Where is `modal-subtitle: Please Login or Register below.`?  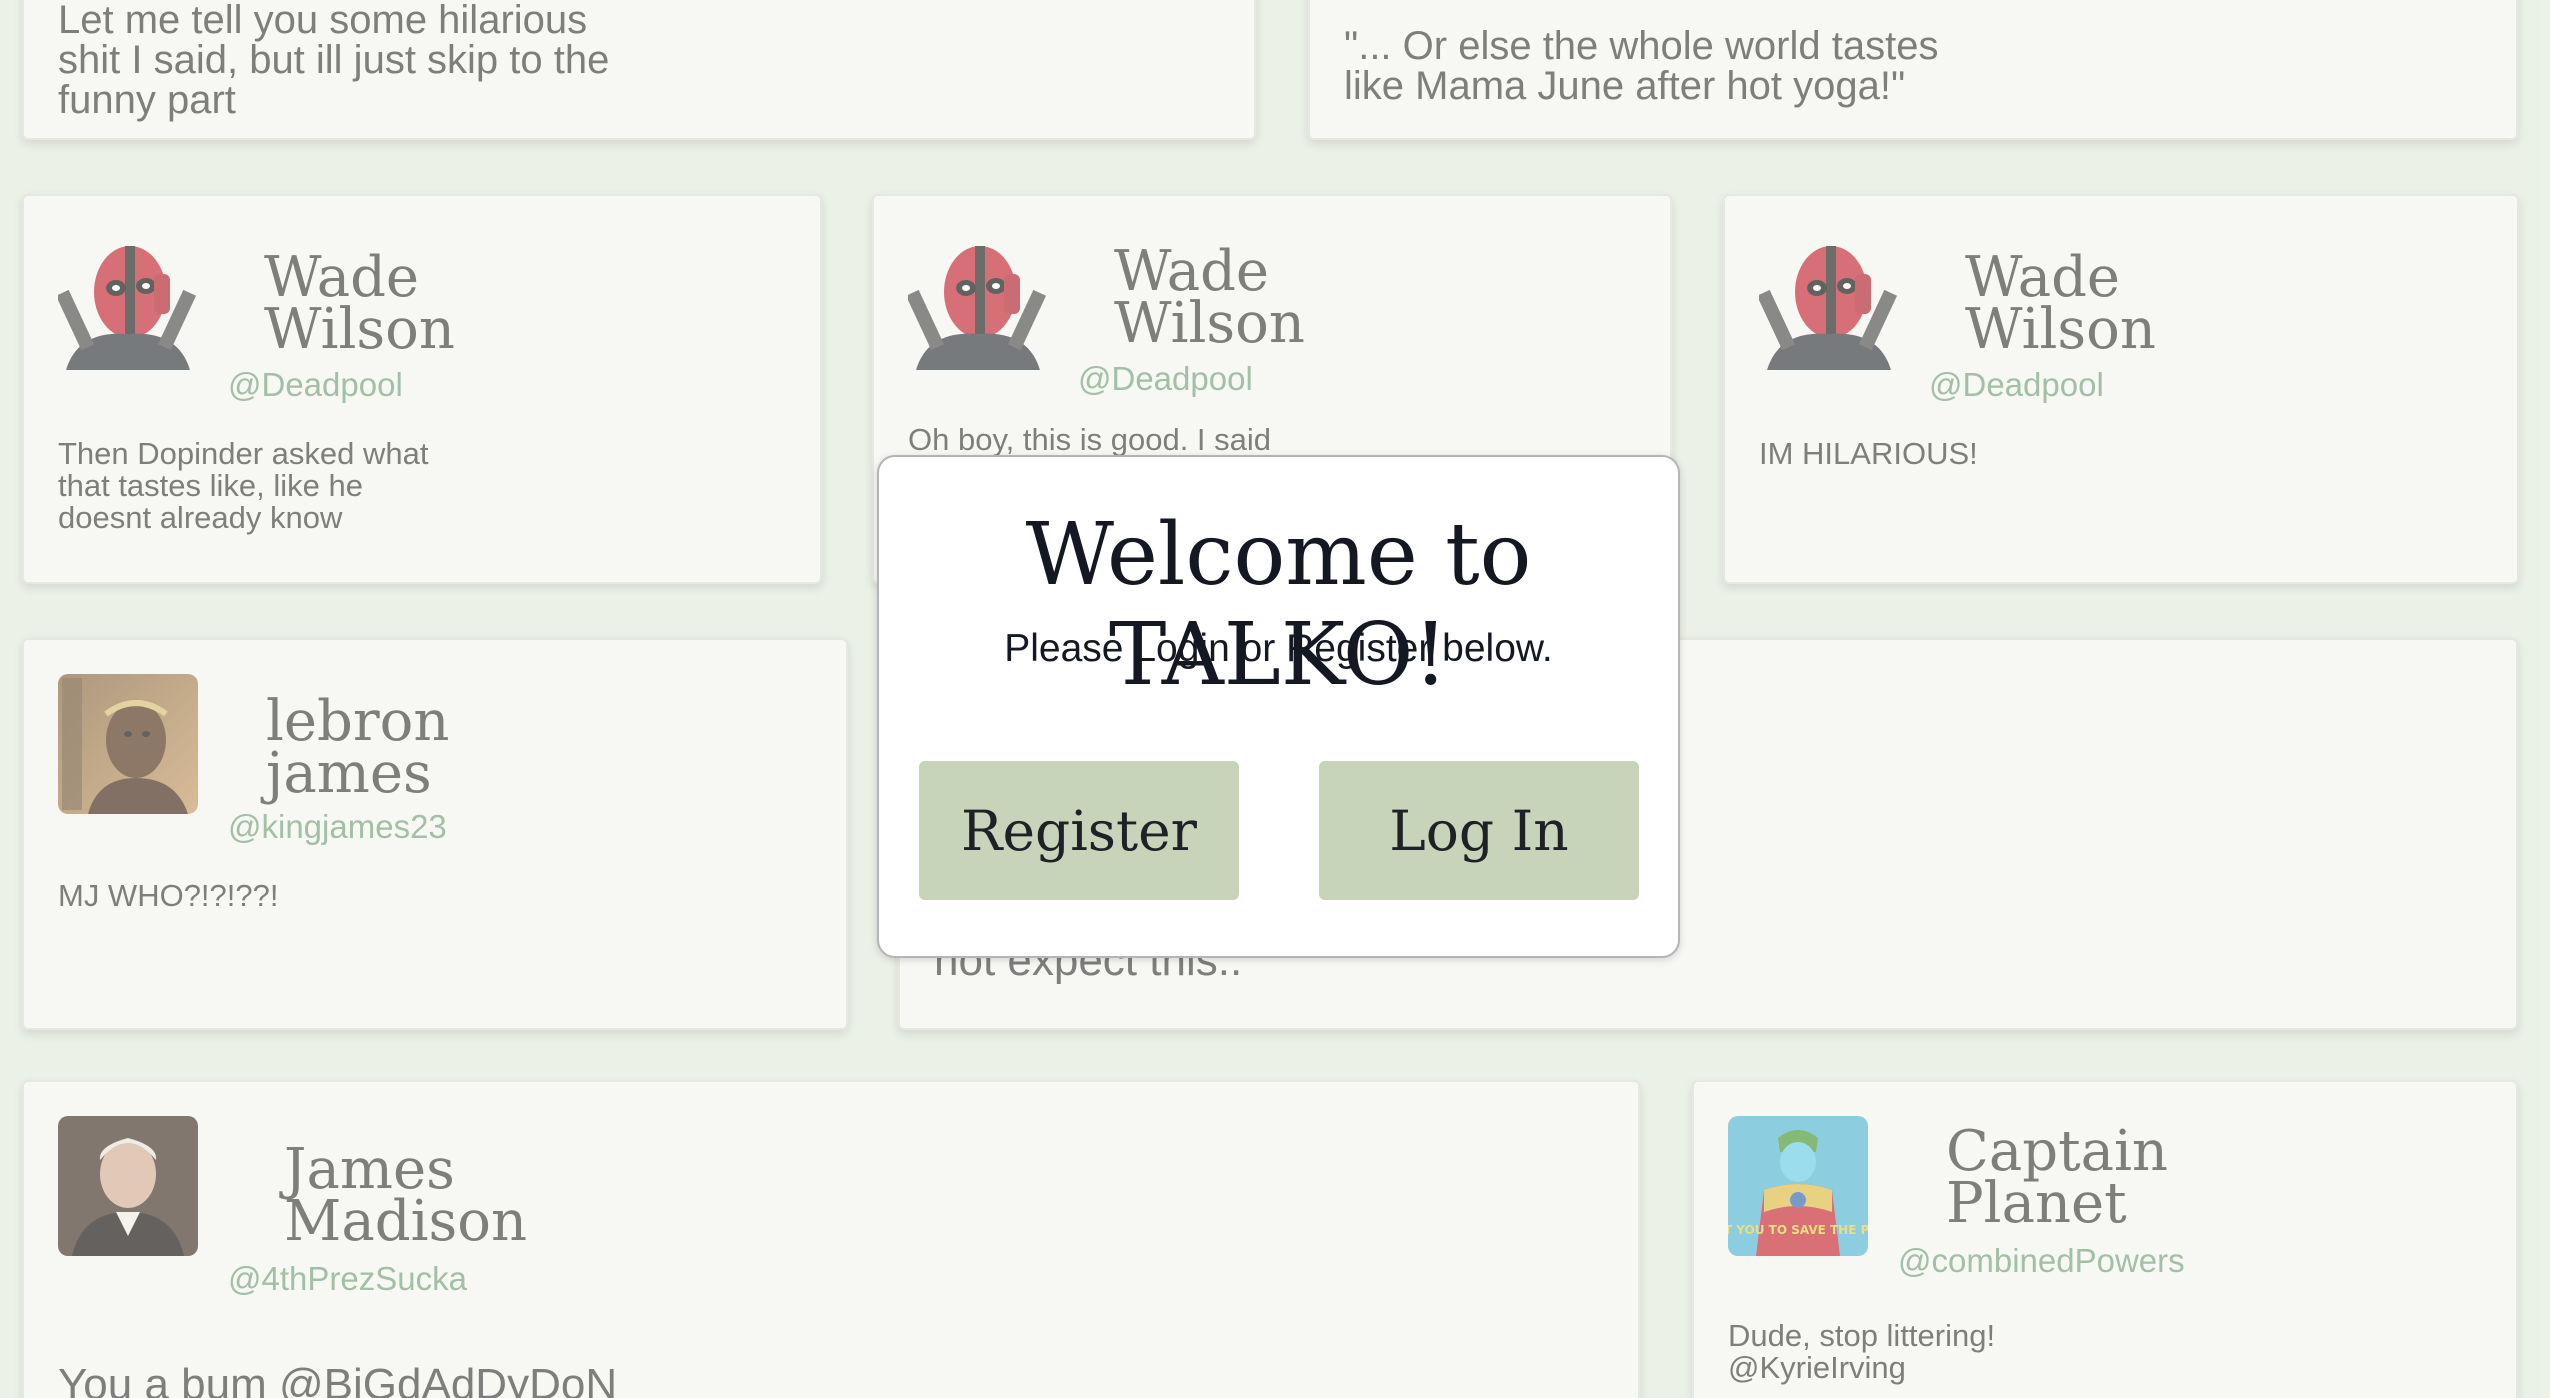
modal-subtitle: Please Login or Register below. is located at coordinates (1278, 648).